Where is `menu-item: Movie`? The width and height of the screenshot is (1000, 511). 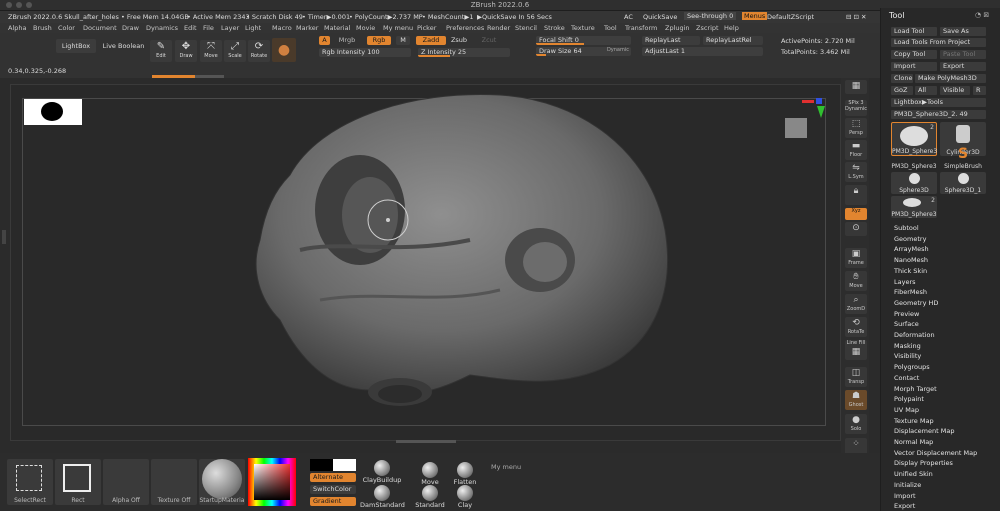 menu-item: Movie is located at coordinates (365, 28).